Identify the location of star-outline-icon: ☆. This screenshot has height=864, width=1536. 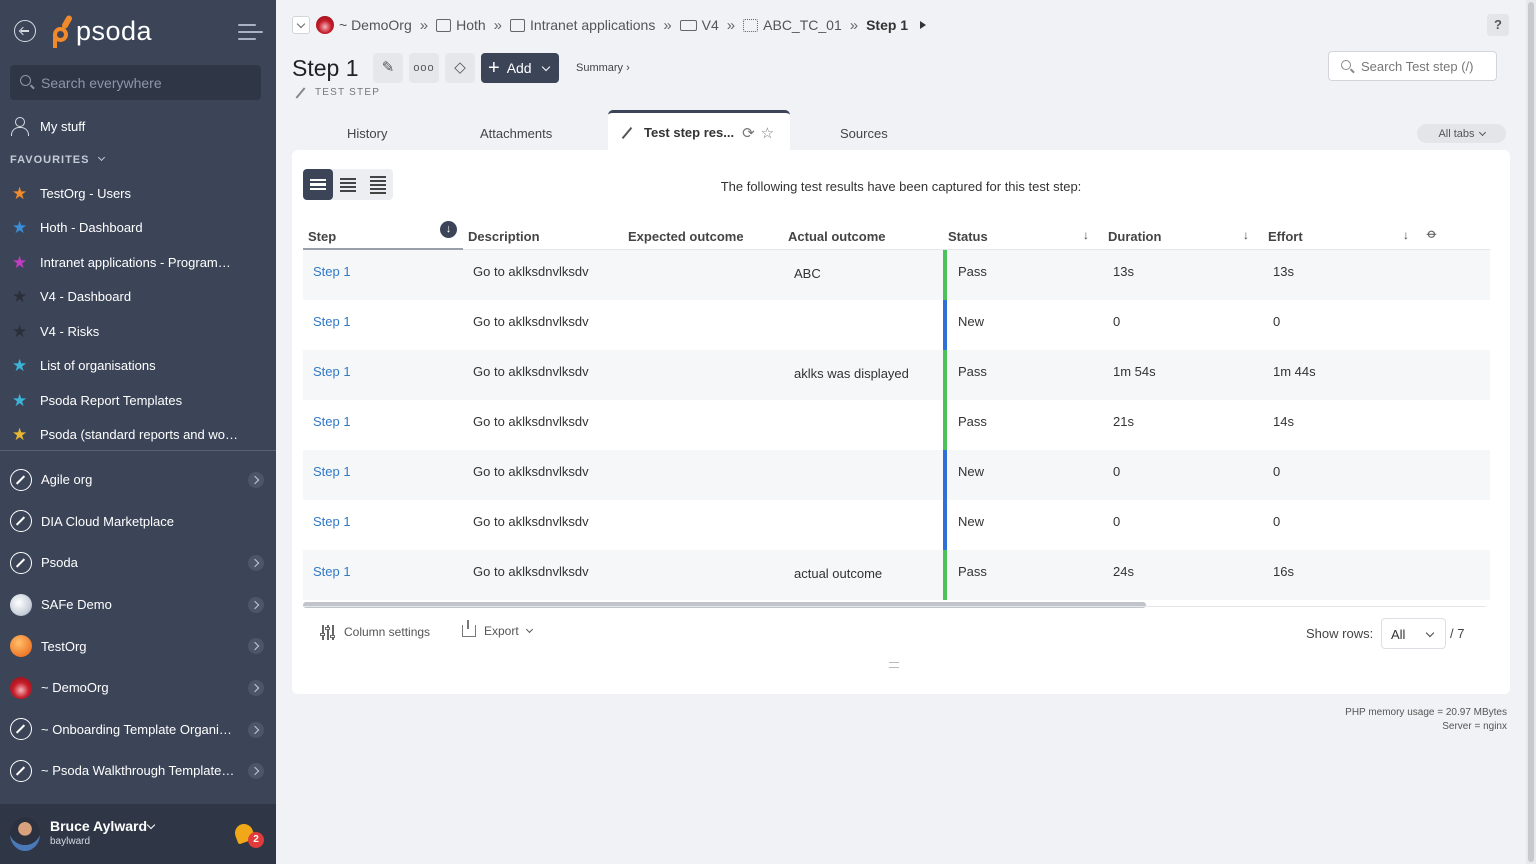
(767, 133).